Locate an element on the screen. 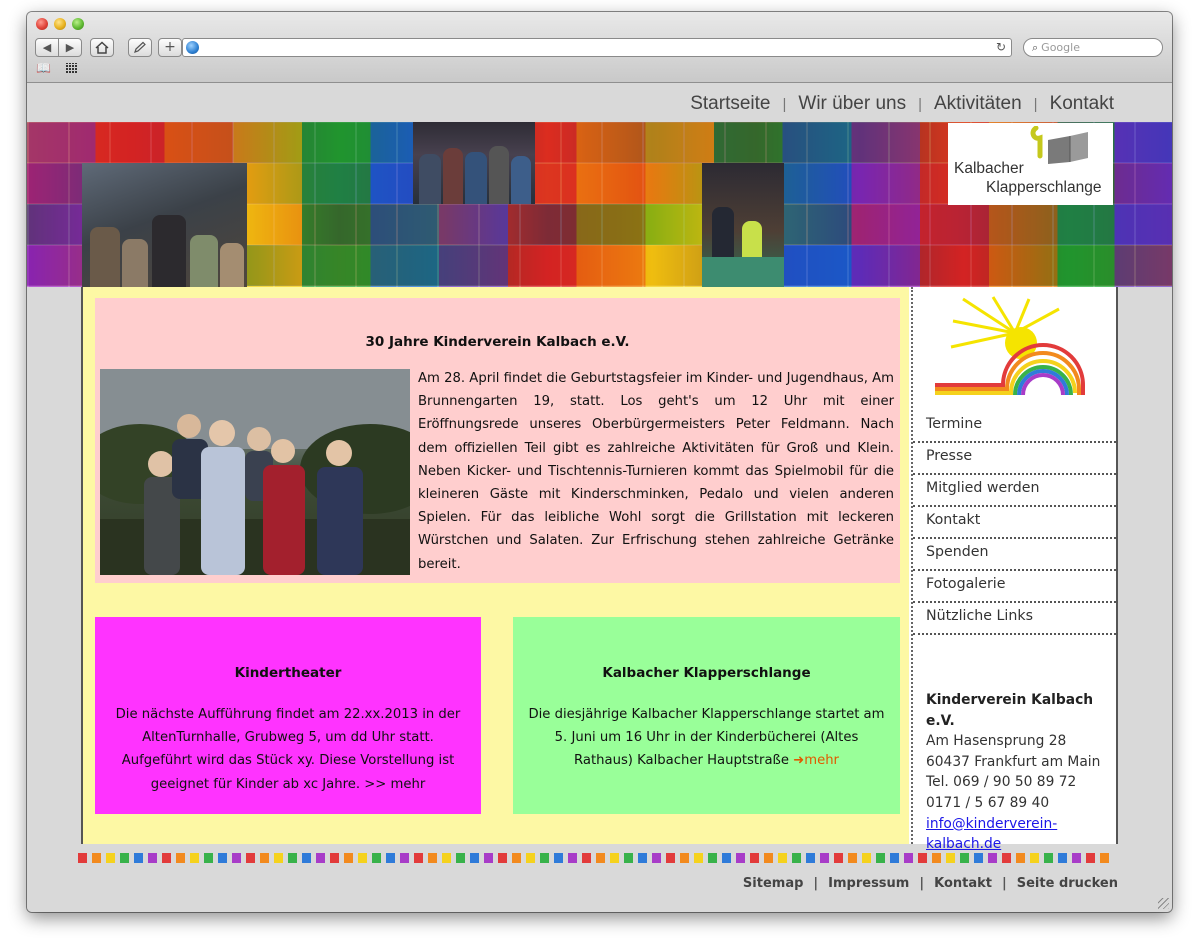 Image resolution: width=1200 pixels, height=951 pixels. back-button: ◀ is located at coordinates (47, 47).